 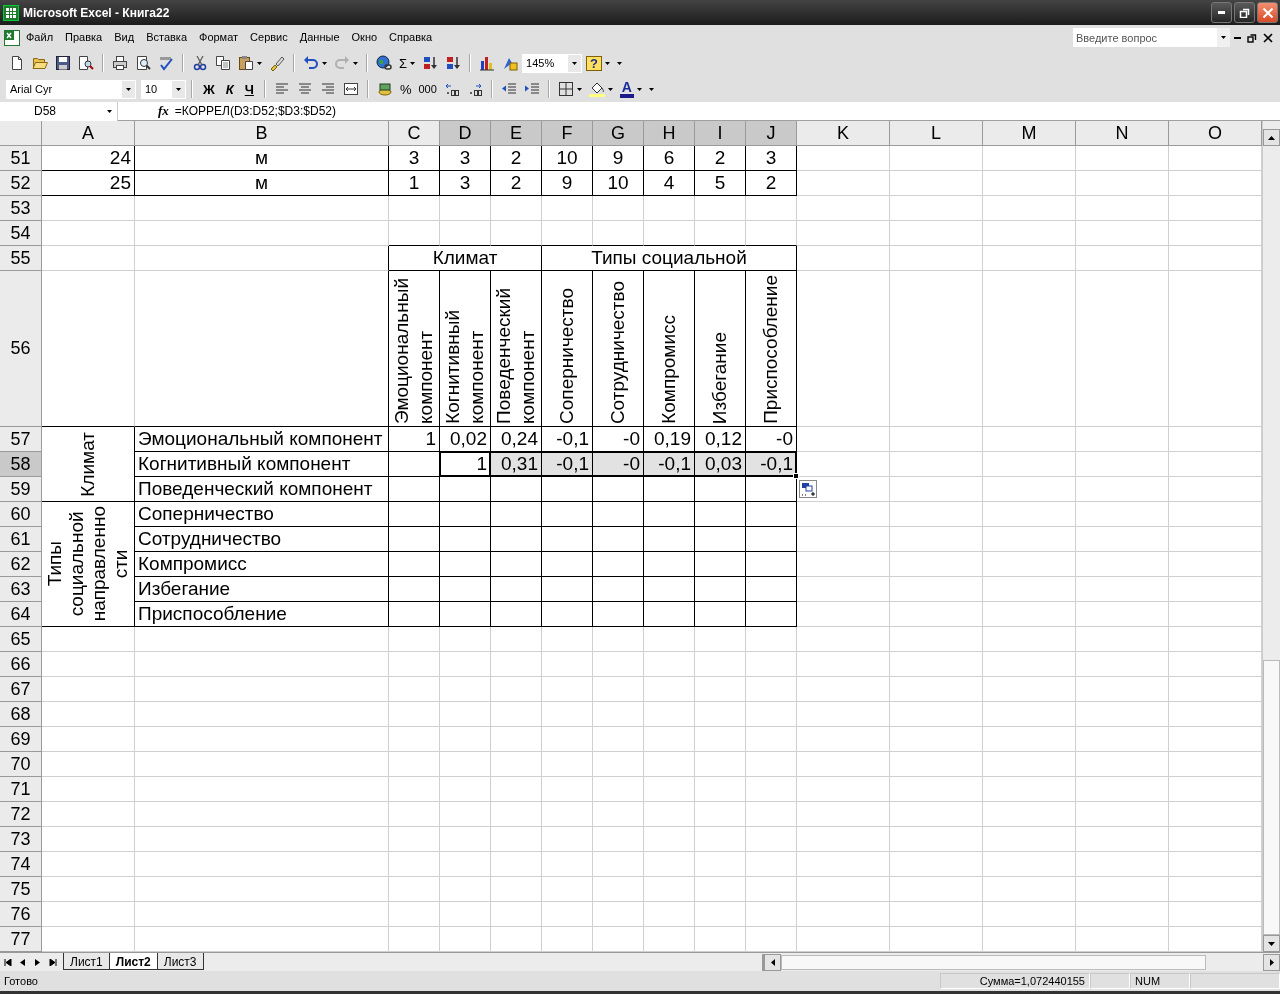 What do you see at coordinates (1029, 133) in the screenshot?
I see `column-header: M` at bounding box center [1029, 133].